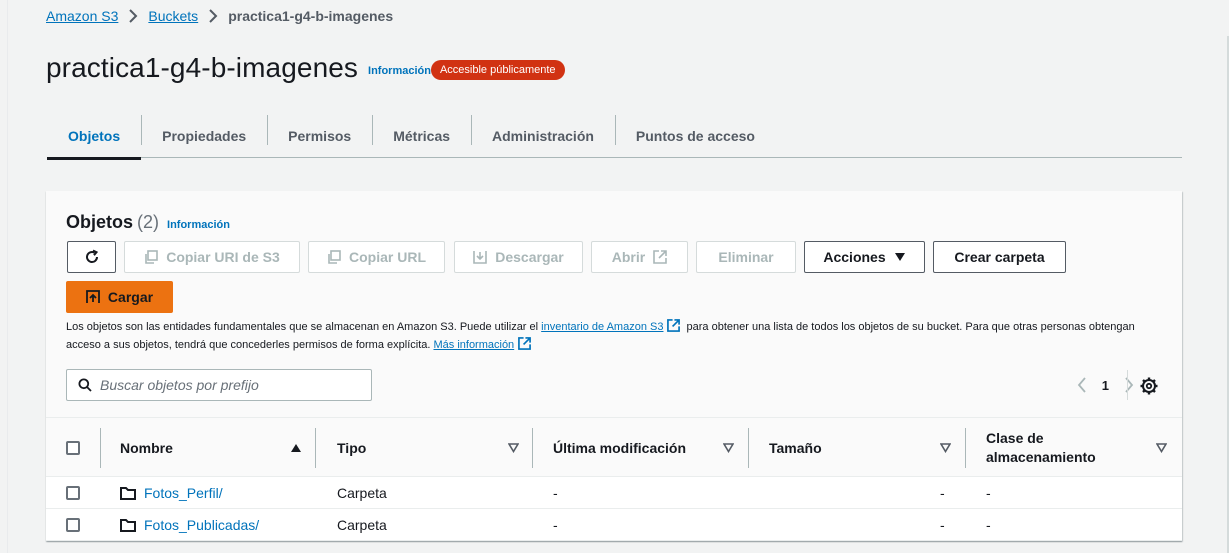 Image resolution: width=1229 pixels, height=553 pixels. What do you see at coordinates (421, 136) in the screenshot?
I see `tab-metricas: Métricas` at bounding box center [421, 136].